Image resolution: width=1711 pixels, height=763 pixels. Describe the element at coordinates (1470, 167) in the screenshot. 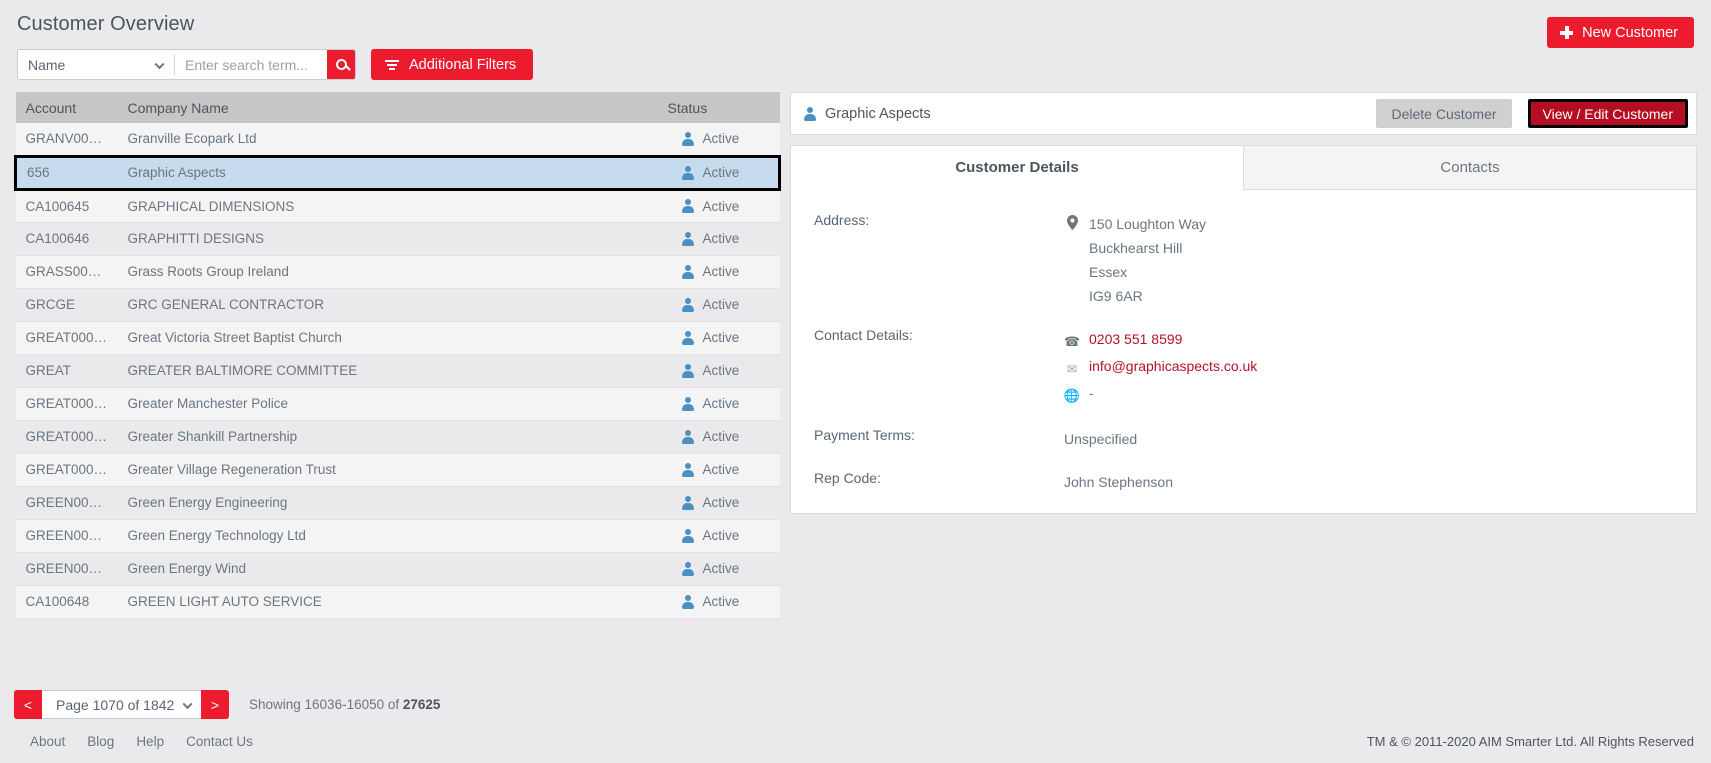

I see `tab-contacts: Contacts` at that location.